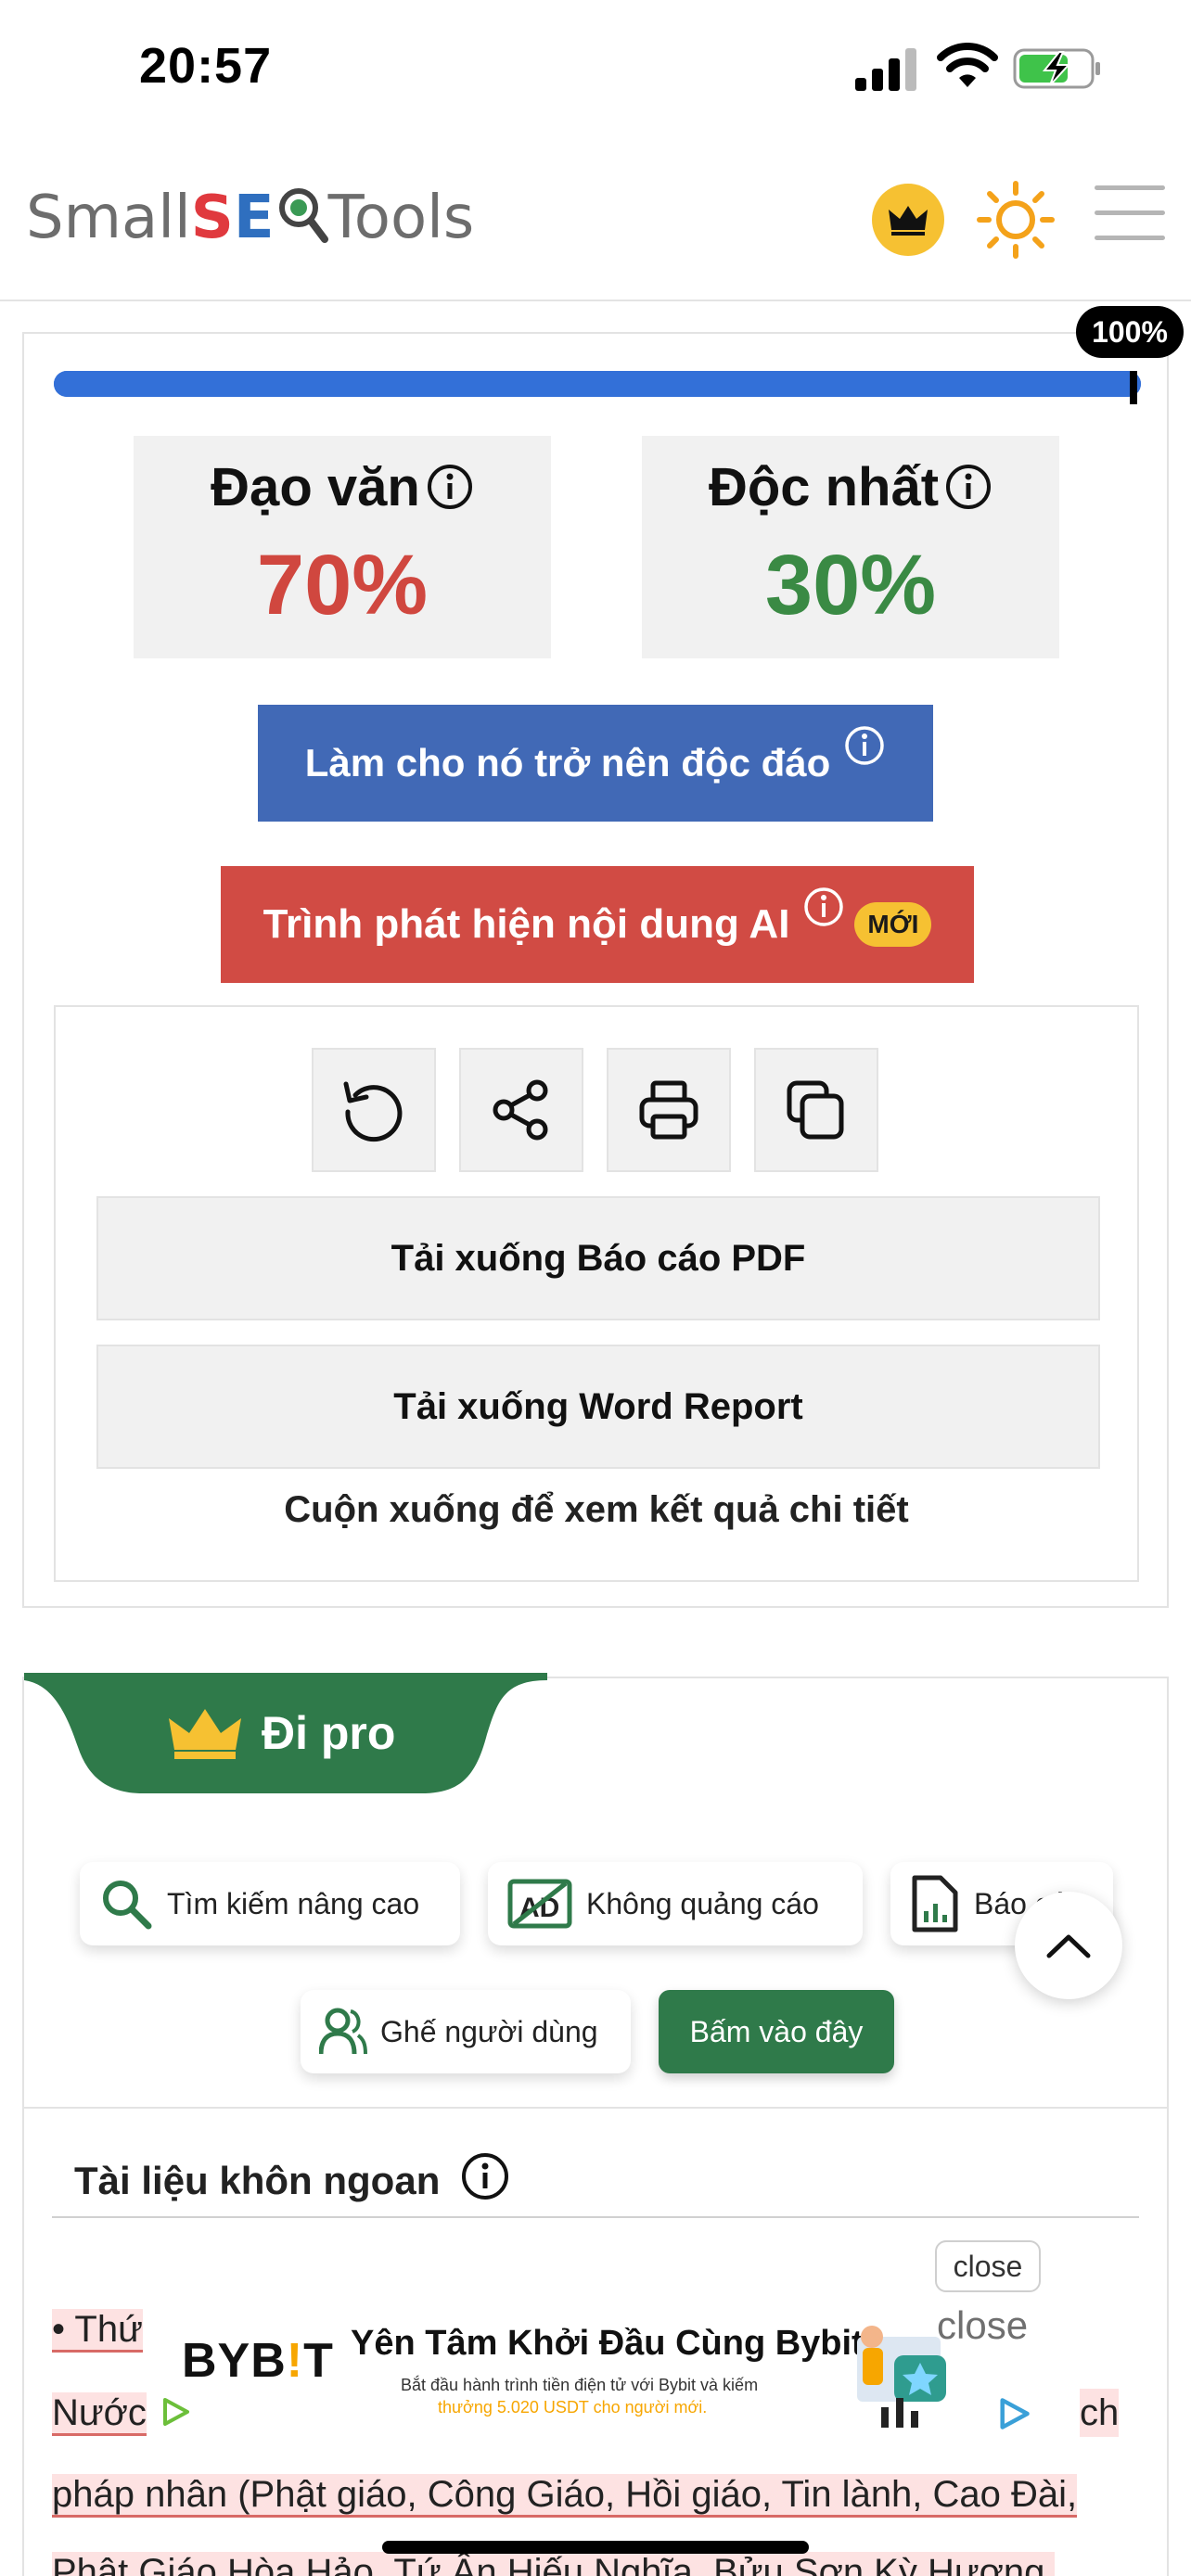  I want to click on search-icon, so click(126, 1904).